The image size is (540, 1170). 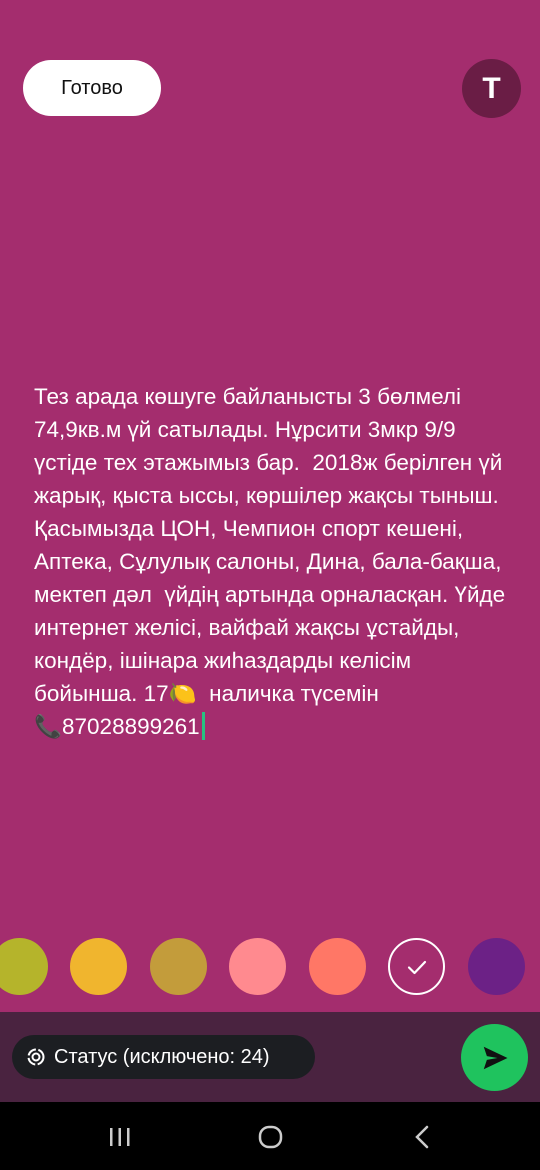 I want to click on checkmark-icon, so click(x=416, y=967).